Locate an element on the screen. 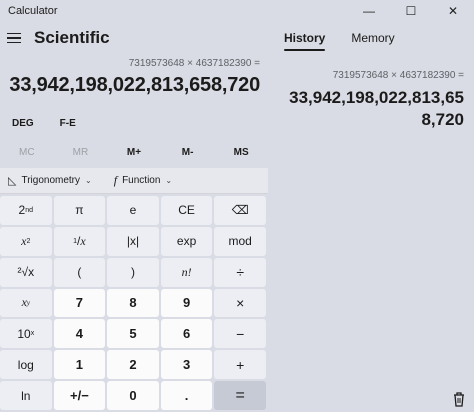 Image resolution: width=474 pixels, height=412 pixels. clear-entry-button: CE is located at coordinates (186, 210).